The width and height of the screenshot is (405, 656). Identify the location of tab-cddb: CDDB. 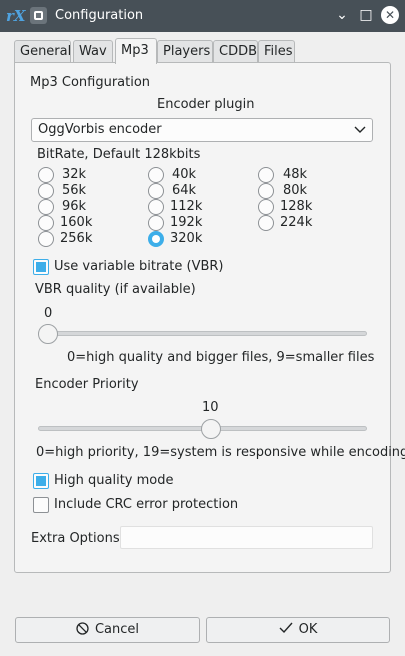
(235, 51).